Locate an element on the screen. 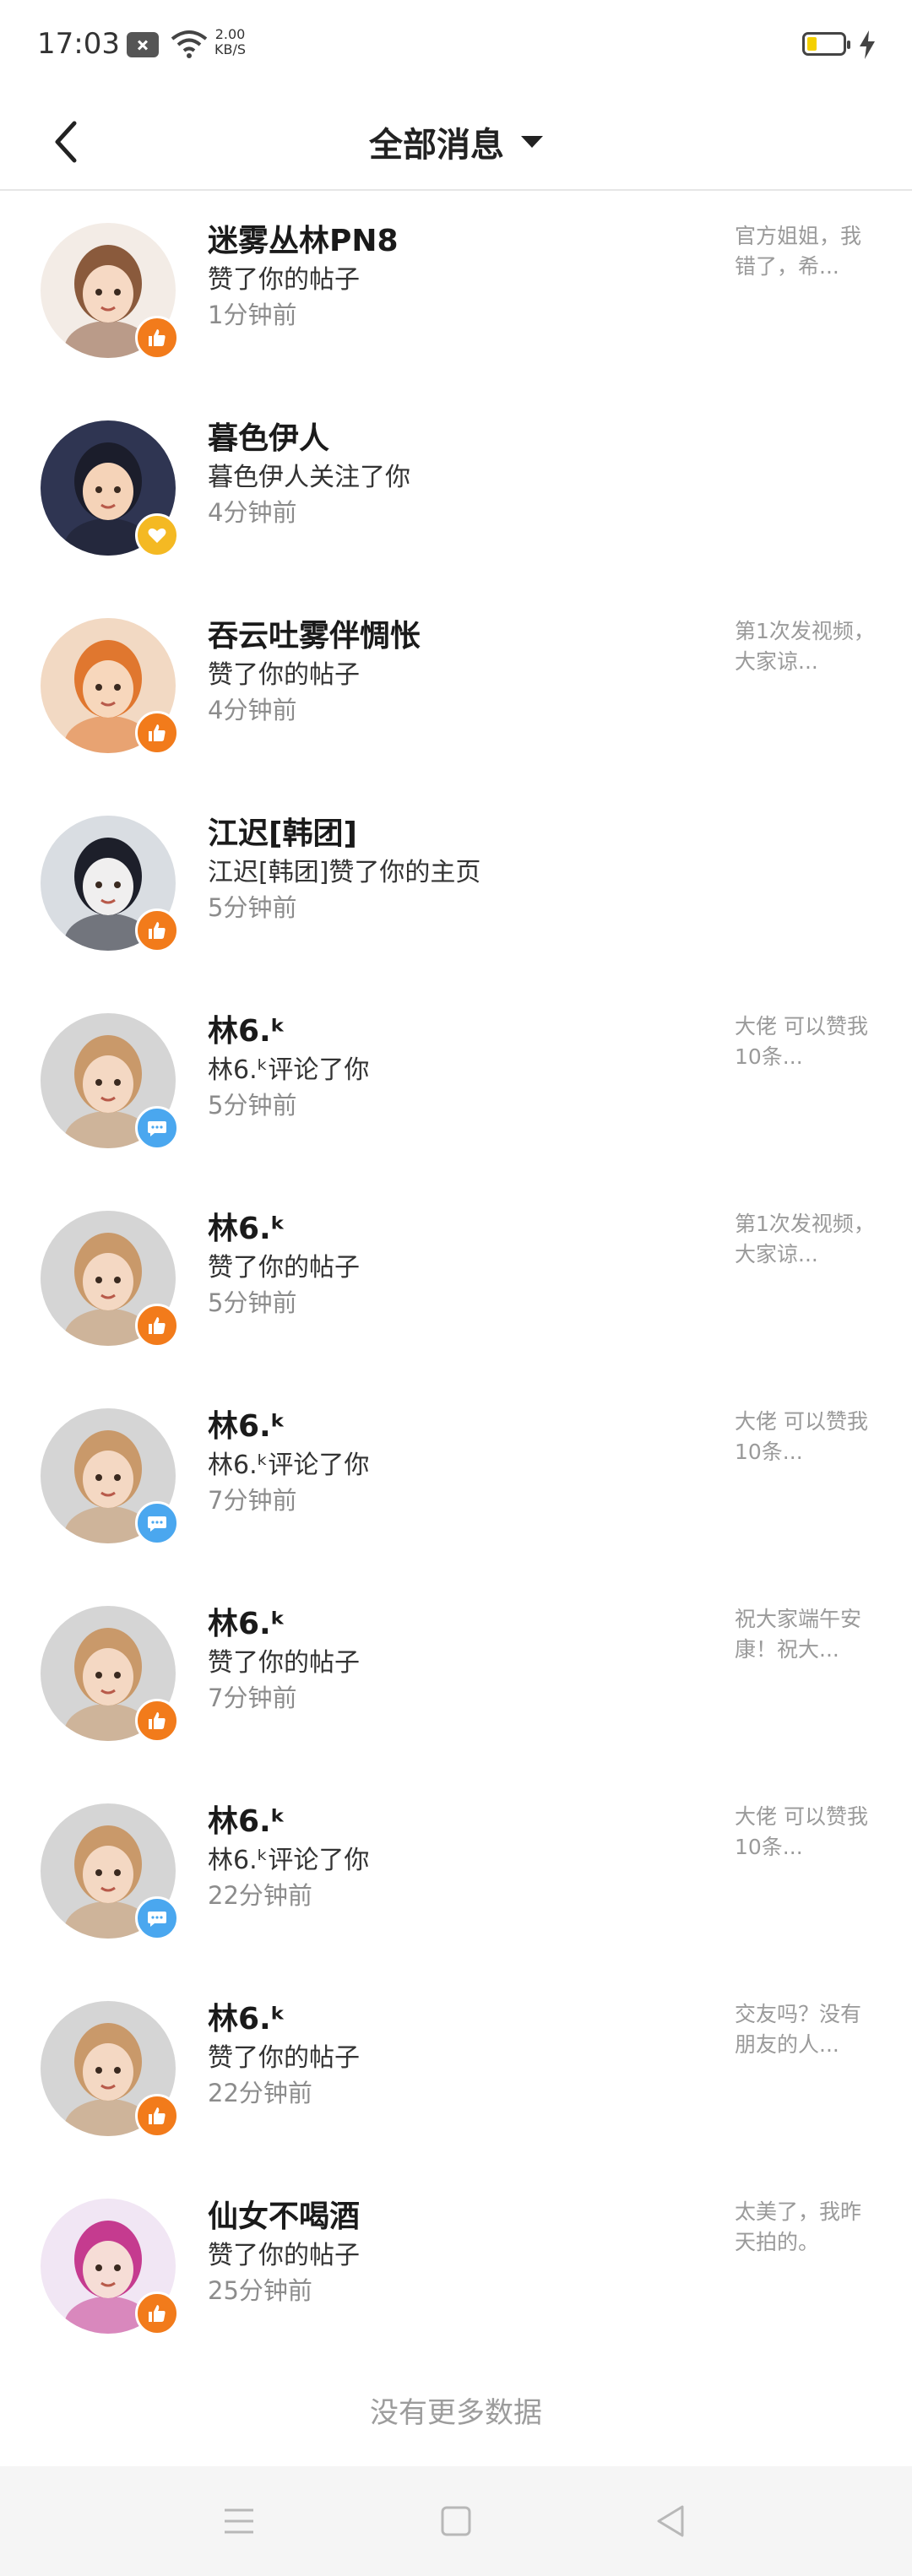 Image resolution: width=912 pixels, height=2576 pixels. square-home-icon is located at coordinates (456, 2521).